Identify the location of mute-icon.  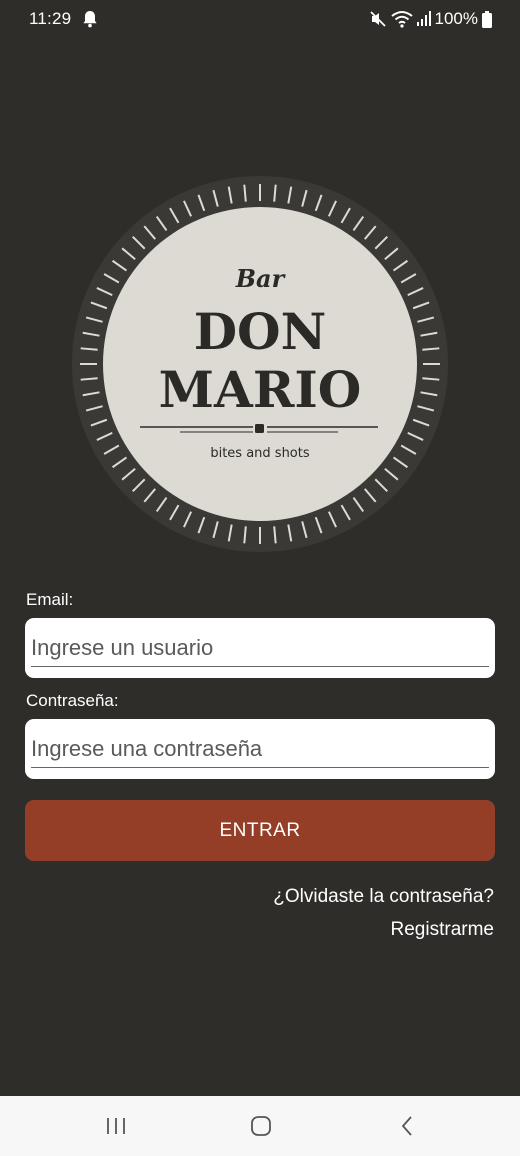
(378, 19).